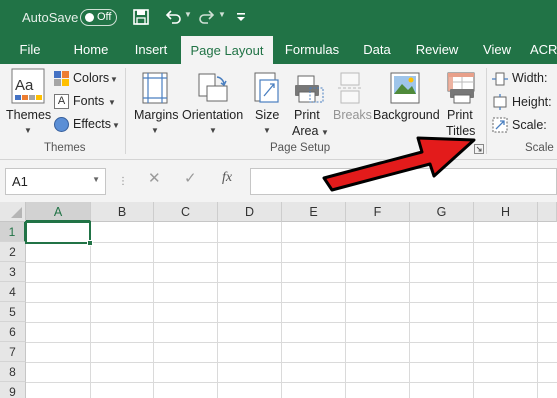  I want to click on orientation-dropdown-icon: ▼, so click(213, 130).